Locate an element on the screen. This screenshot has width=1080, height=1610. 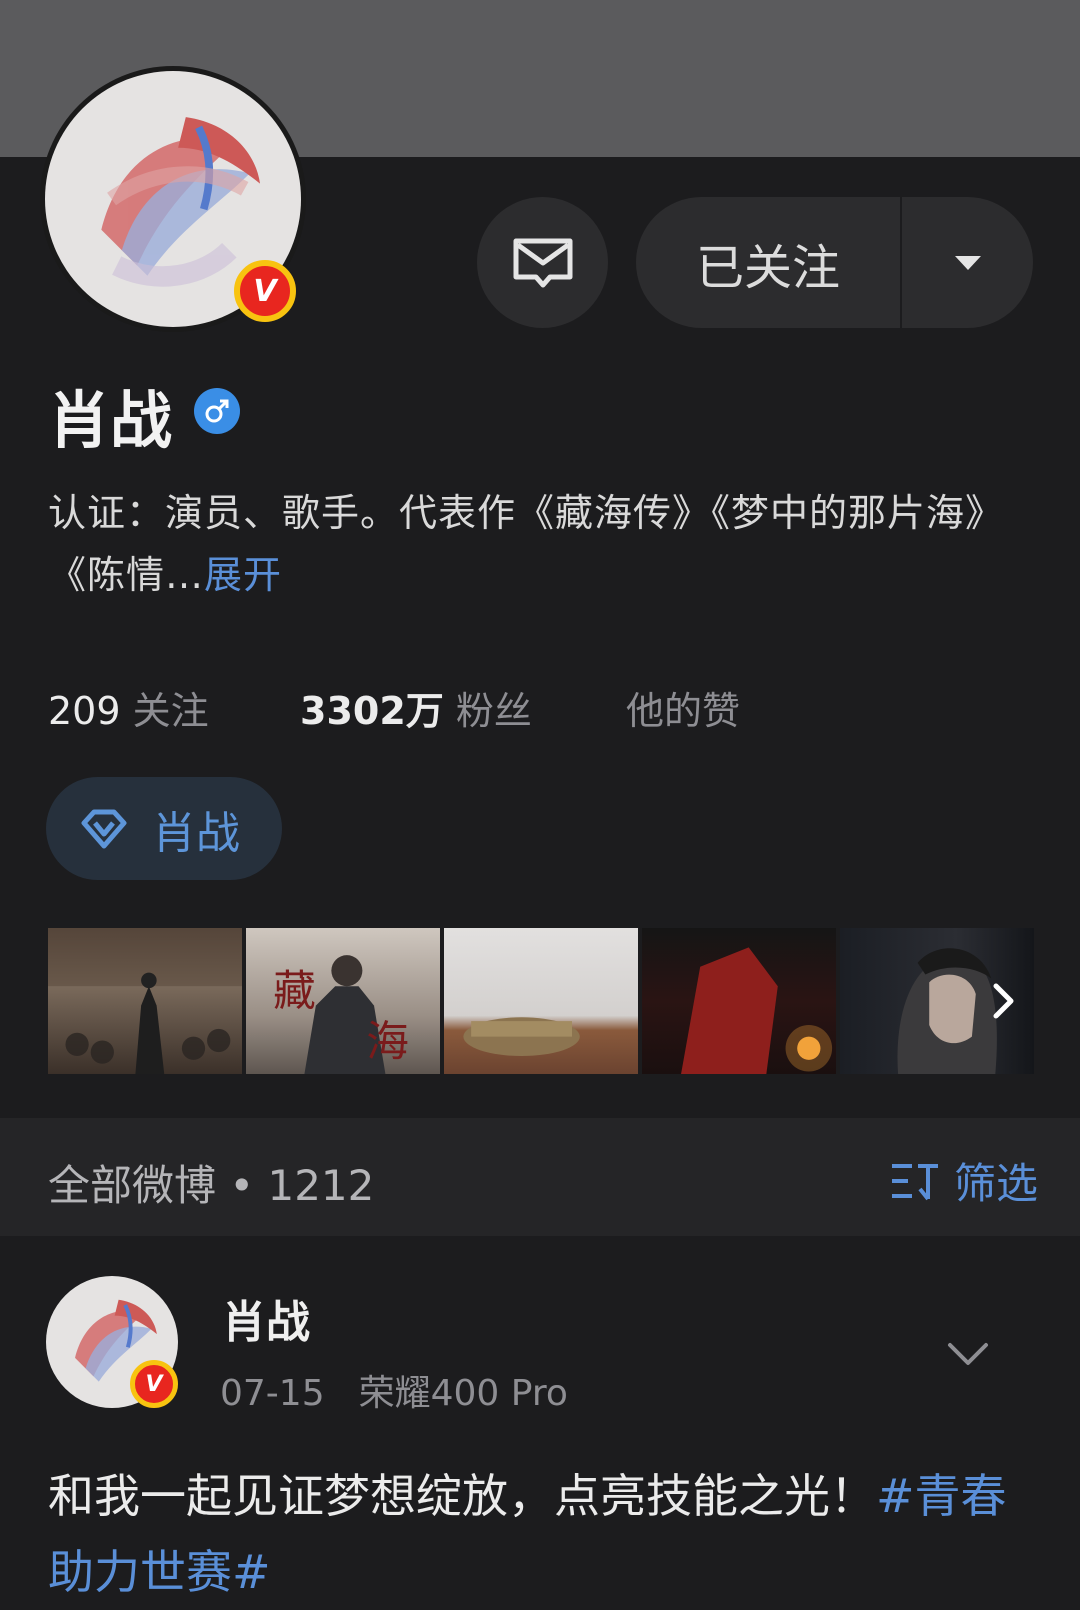
svg-text: 海 is located at coordinates (387, 1042).